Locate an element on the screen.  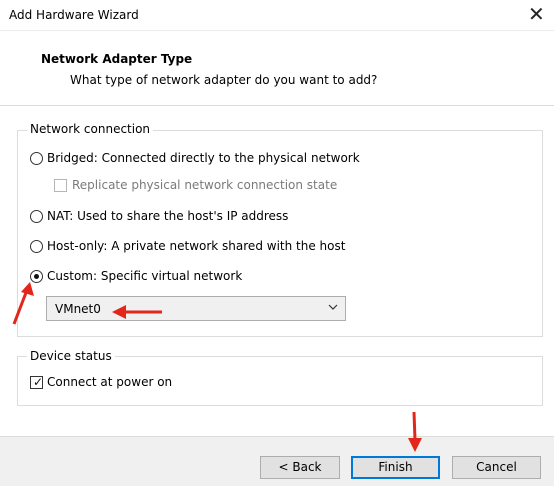
checkmark-icon: ✓ is located at coordinates (38, 382).